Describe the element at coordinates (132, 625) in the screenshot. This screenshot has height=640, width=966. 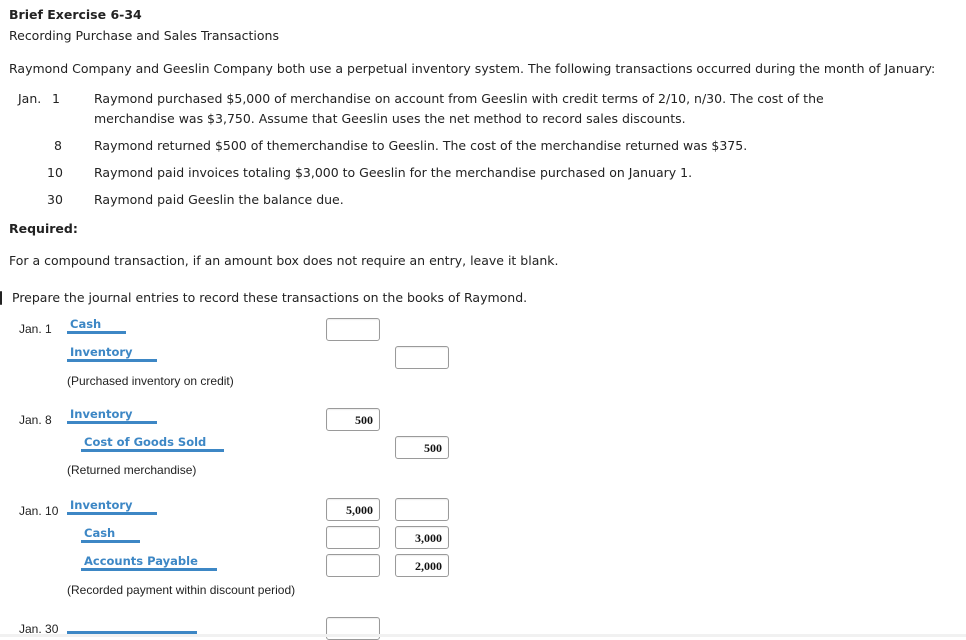
I see `account-select` at that location.